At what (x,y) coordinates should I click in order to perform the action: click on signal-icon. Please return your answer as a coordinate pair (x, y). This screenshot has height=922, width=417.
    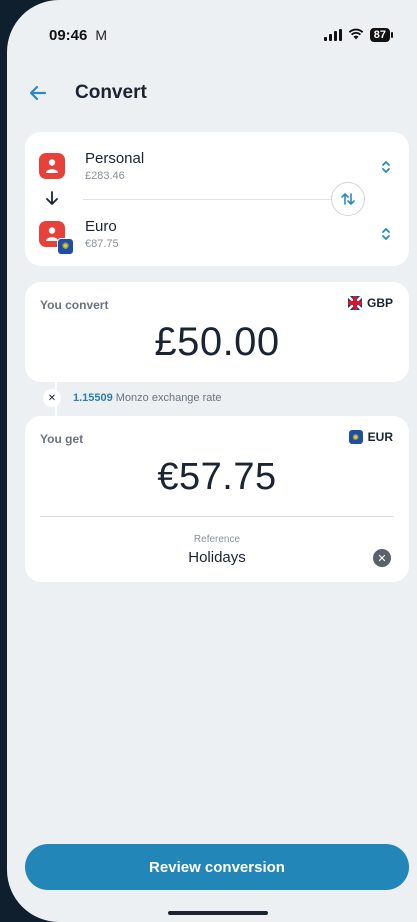
    Looking at the image, I should click on (332, 35).